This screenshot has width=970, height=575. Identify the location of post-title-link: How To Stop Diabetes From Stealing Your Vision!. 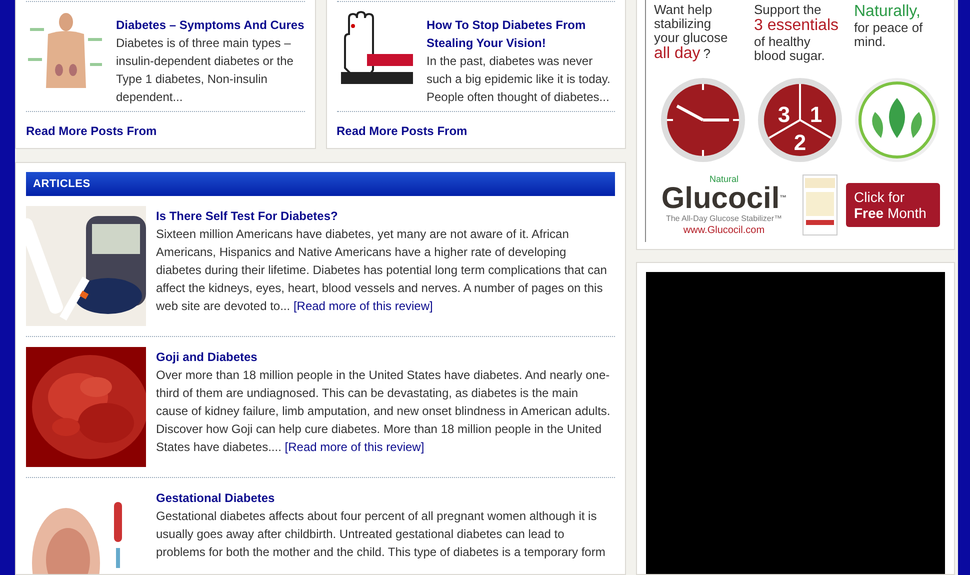
(520, 34).